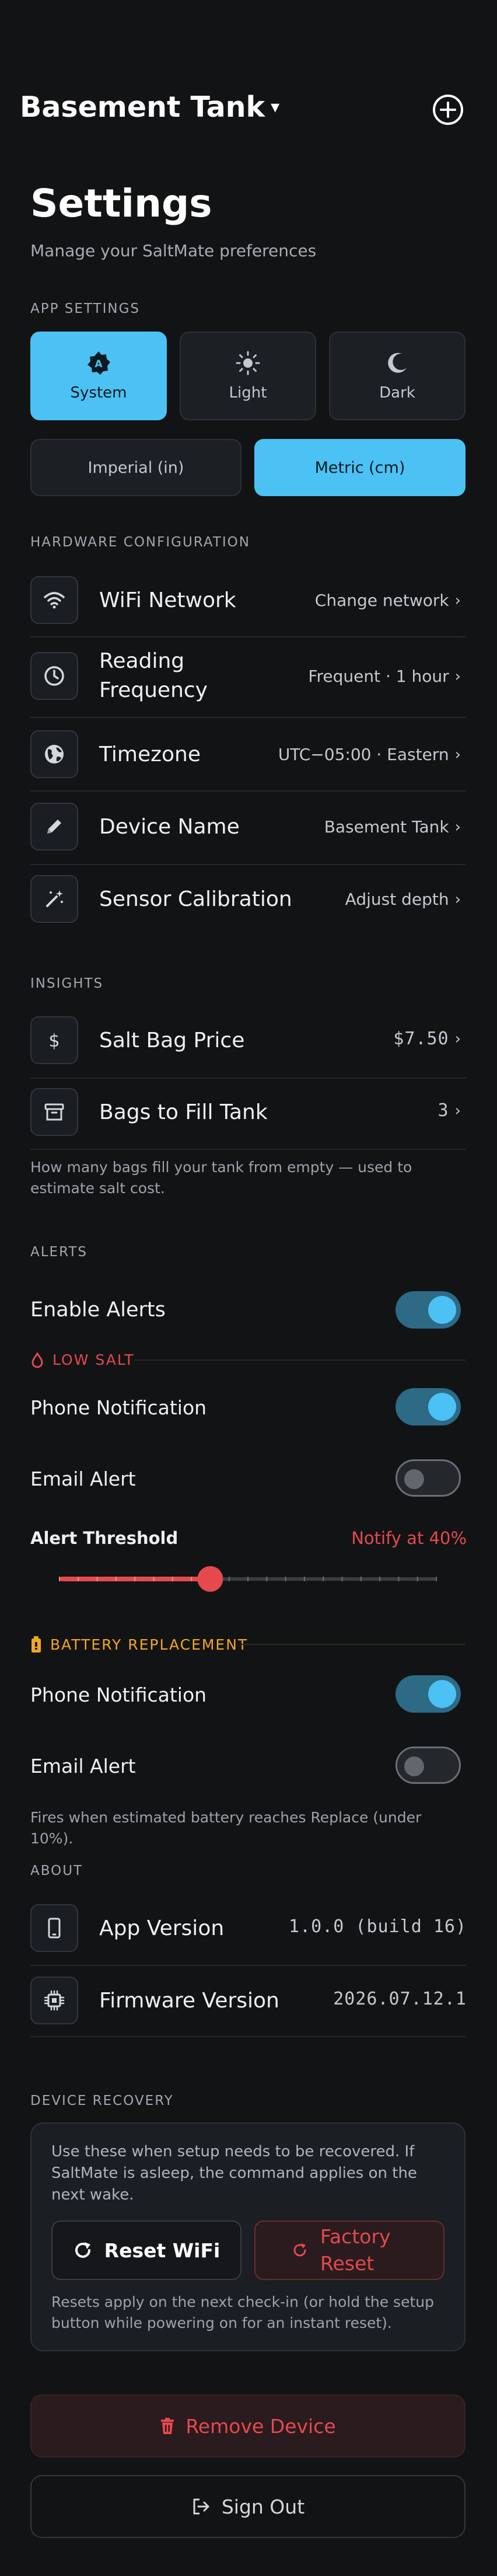  Describe the element at coordinates (99, 393) in the screenshot. I see `theme-system-label: System` at that location.